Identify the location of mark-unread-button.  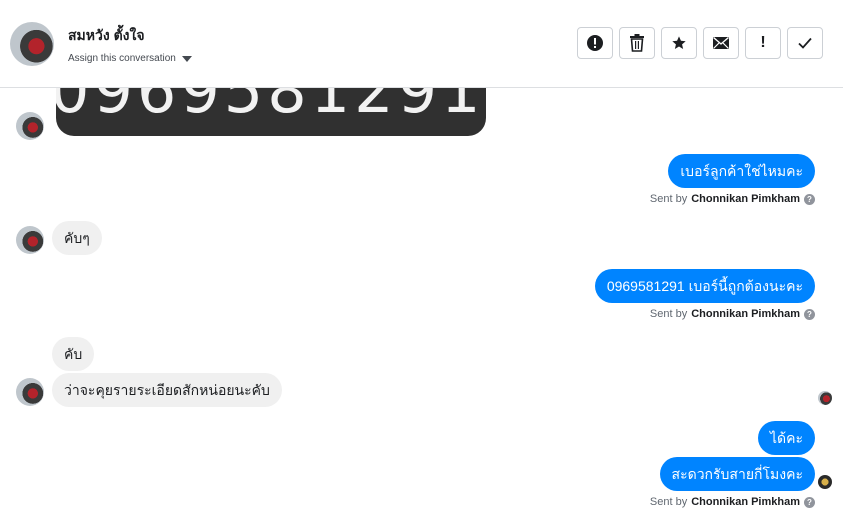
(721, 43).